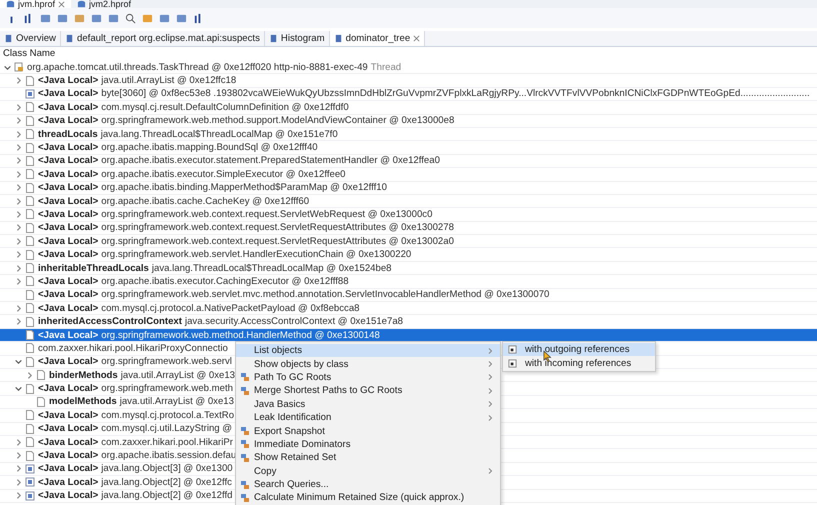  Describe the element at coordinates (408, 54) in the screenshot. I see `column-header: Class Name` at that location.